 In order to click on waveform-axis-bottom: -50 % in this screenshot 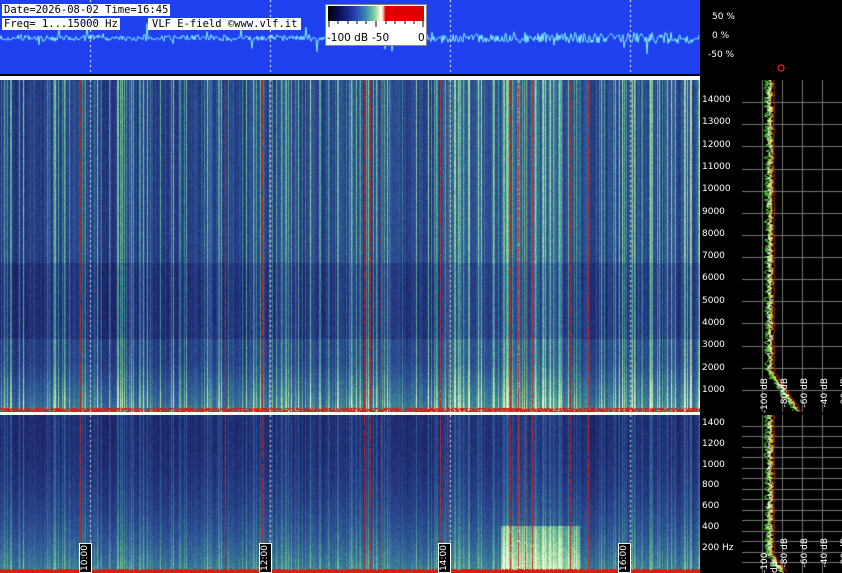, I will do `click(721, 55)`.